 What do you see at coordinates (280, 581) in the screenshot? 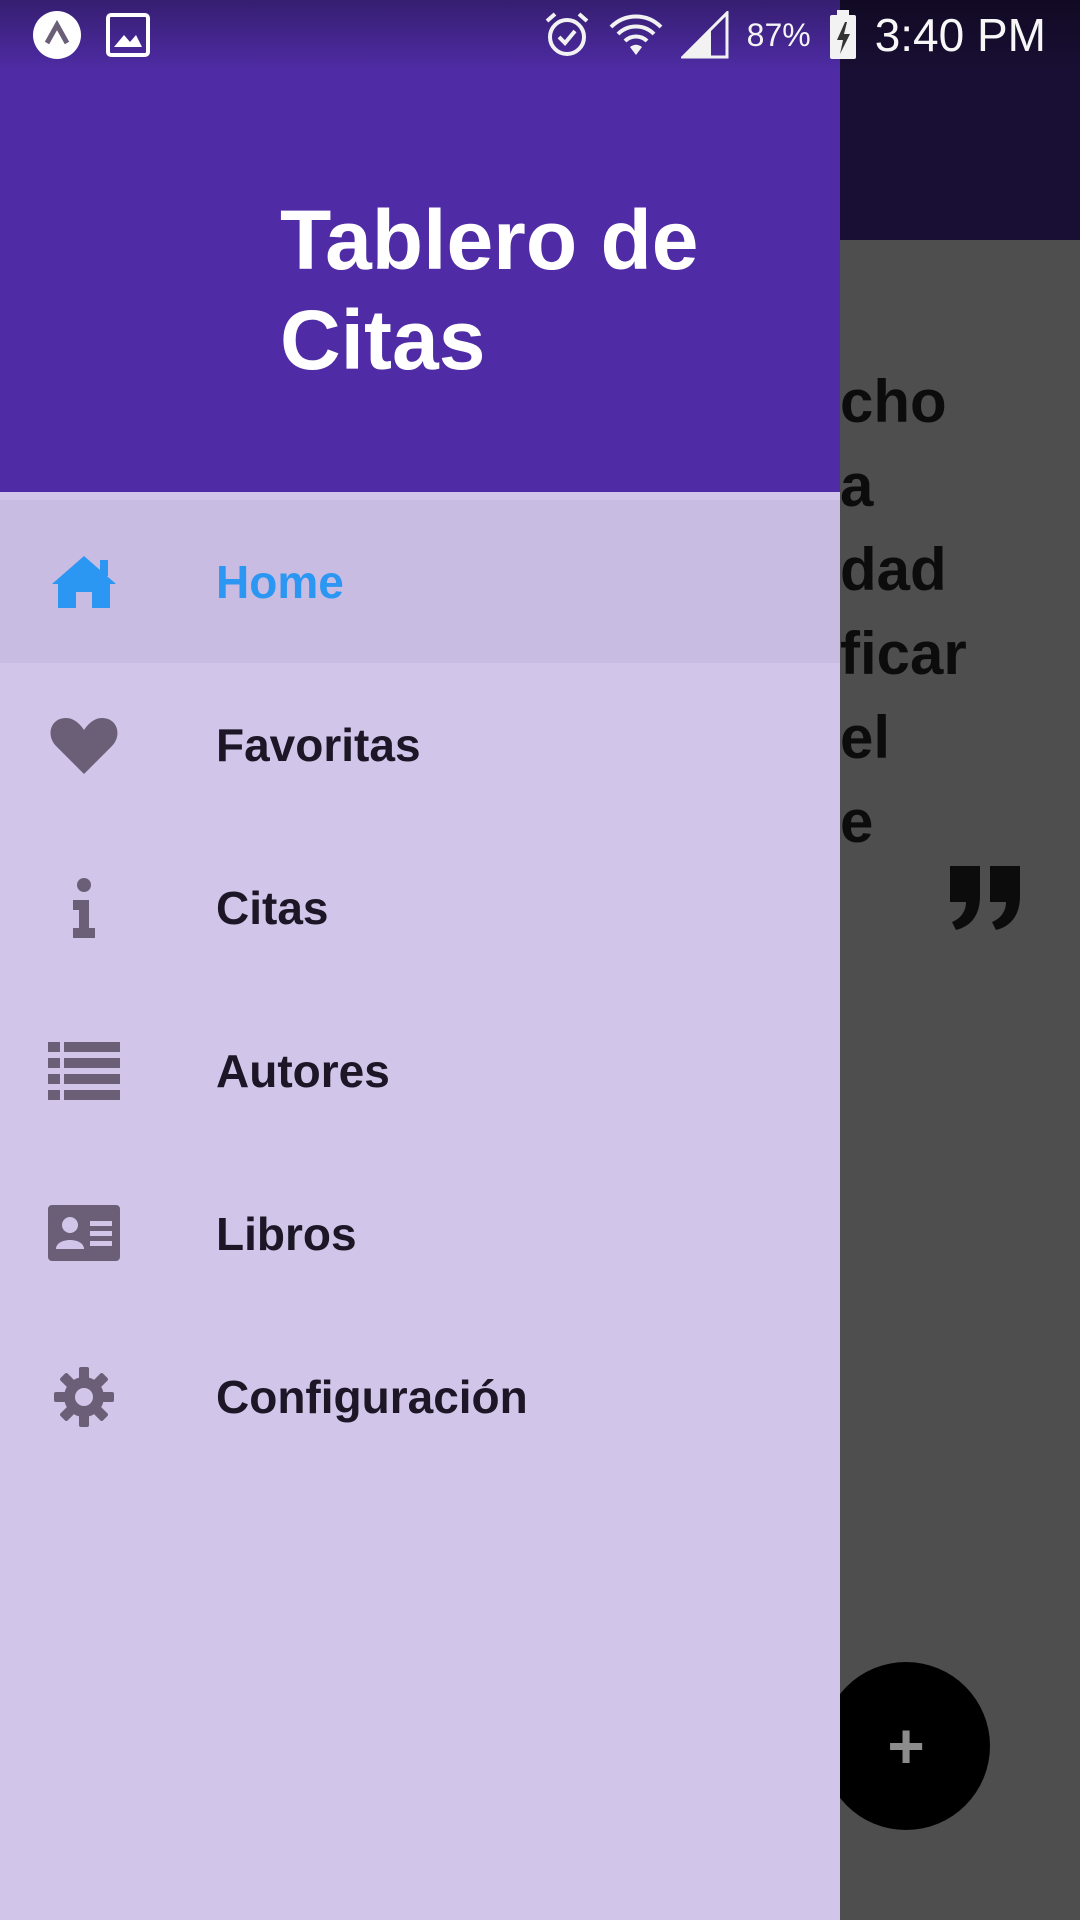
I see `drawer-item-label: Home` at bounding box center [280, 581].